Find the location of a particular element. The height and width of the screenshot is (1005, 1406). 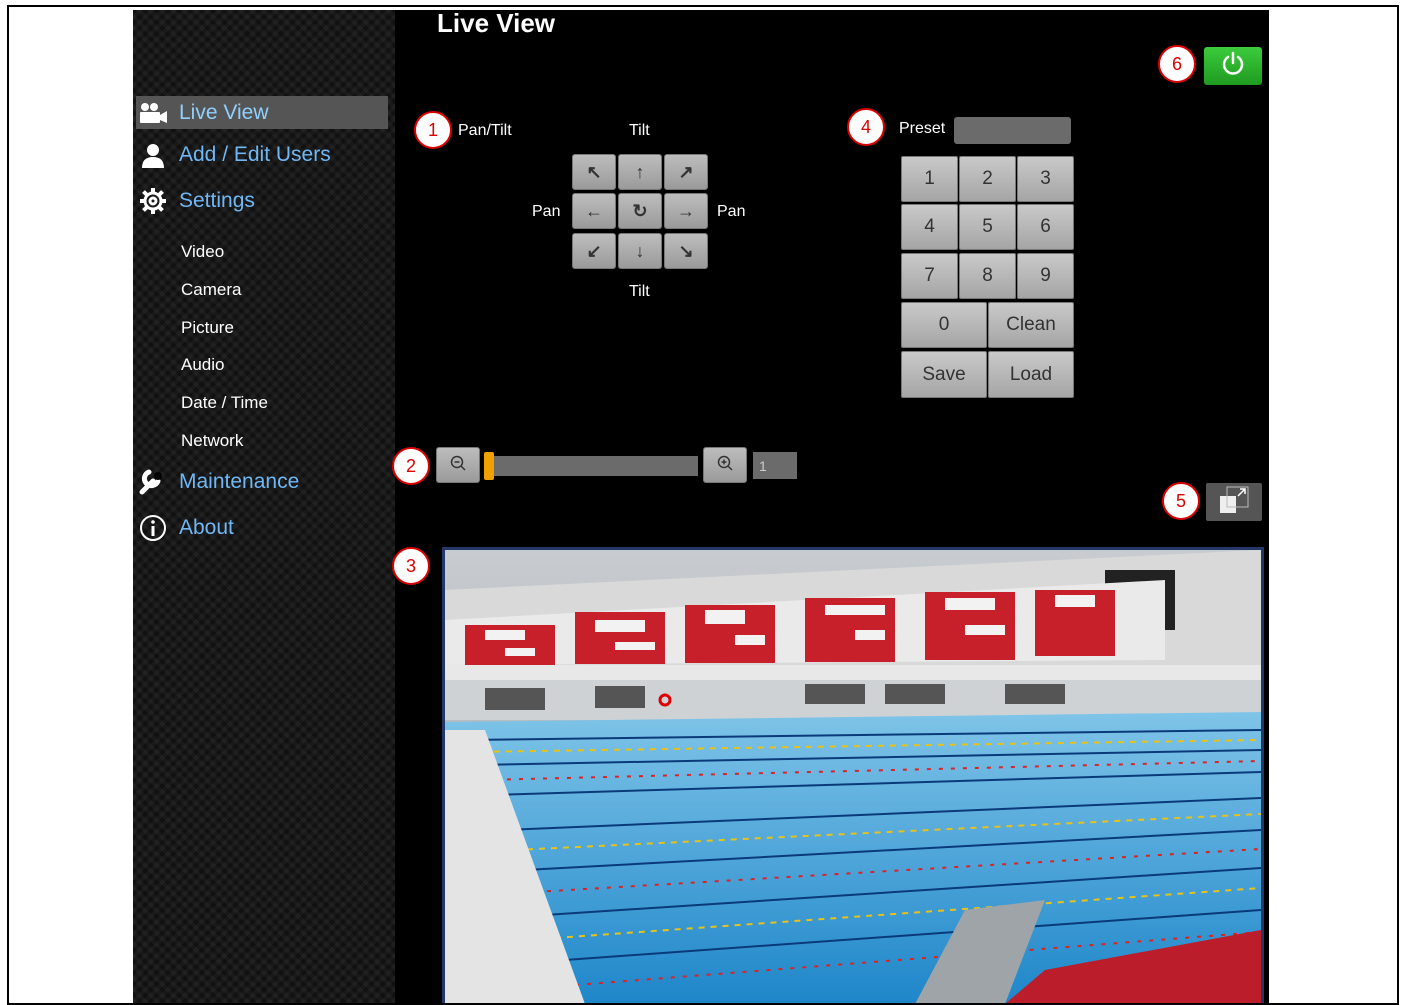

fullscreen-icon is located at coordinates (1234, 502).